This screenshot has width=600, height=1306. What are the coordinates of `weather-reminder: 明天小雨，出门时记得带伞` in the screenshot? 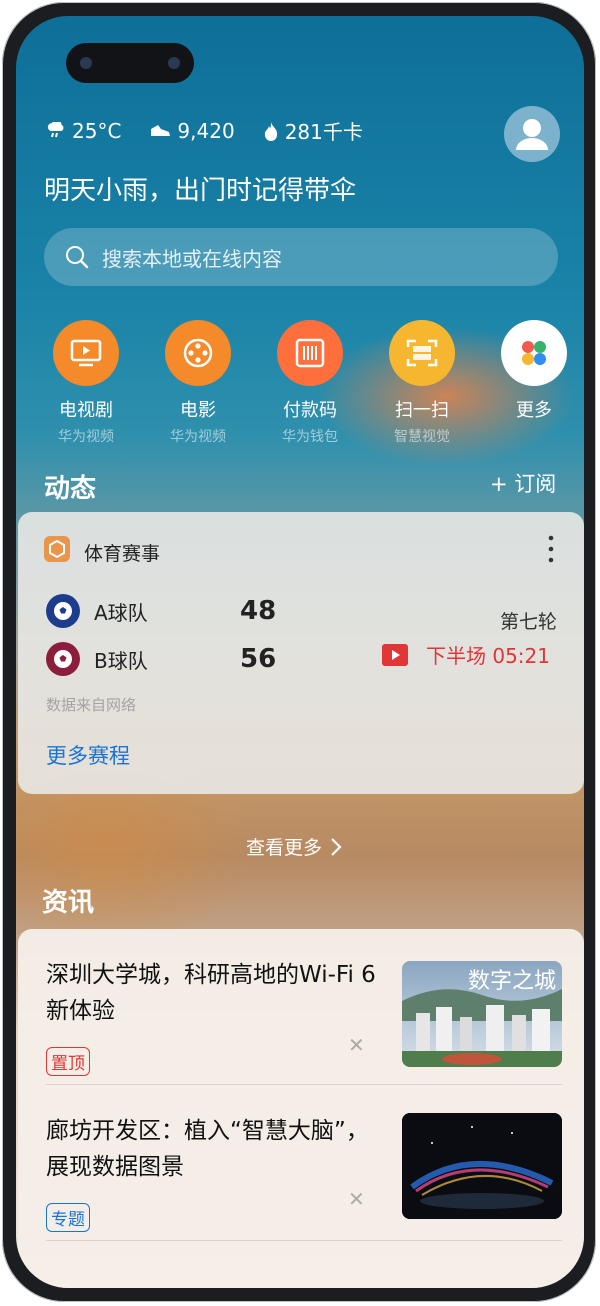 It's located at (200, 191).